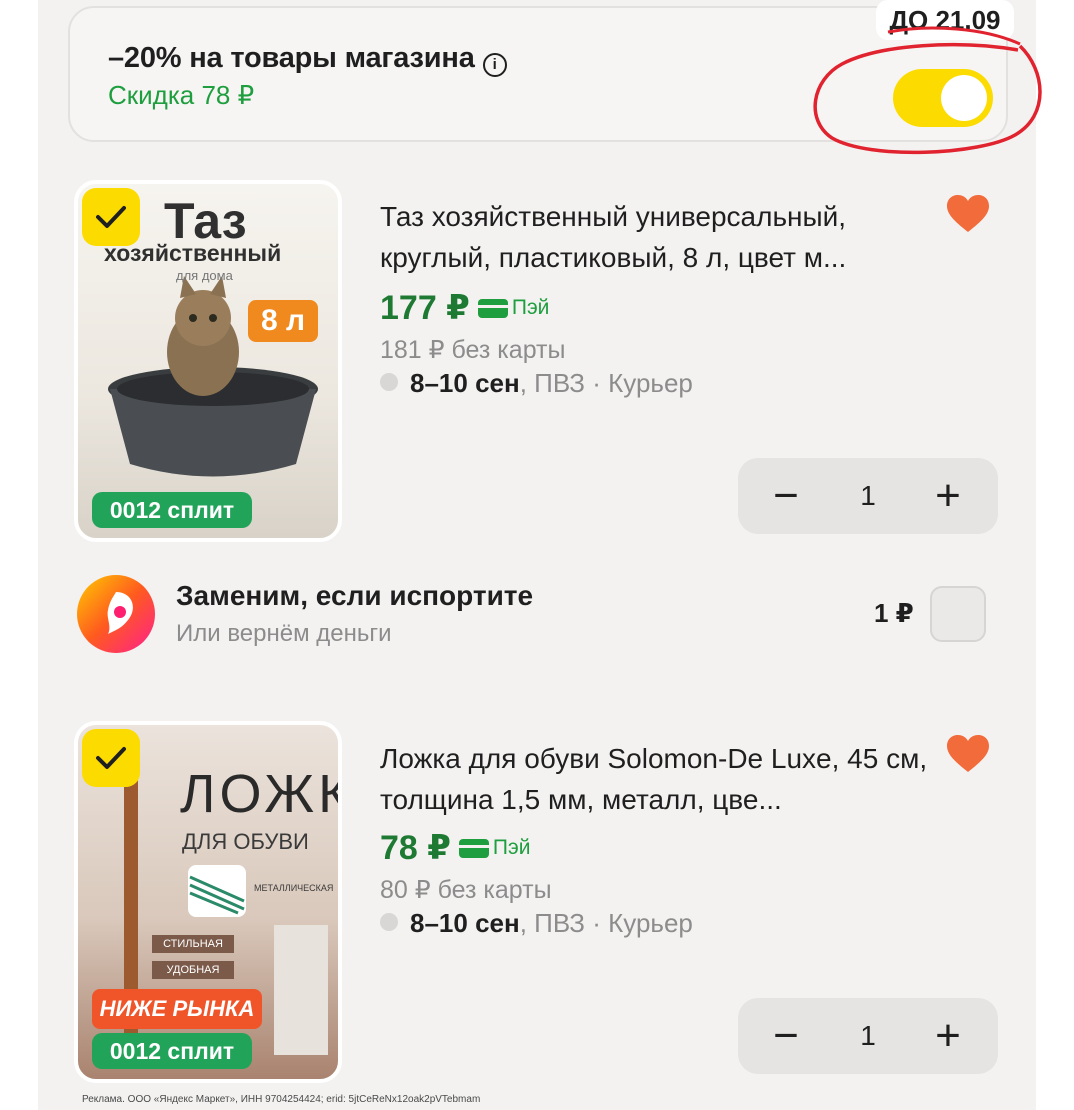 Image resolution: width=1074 pixels, height=1110 pixels. I want to click on insurance-checkbox, so click(958, 614).